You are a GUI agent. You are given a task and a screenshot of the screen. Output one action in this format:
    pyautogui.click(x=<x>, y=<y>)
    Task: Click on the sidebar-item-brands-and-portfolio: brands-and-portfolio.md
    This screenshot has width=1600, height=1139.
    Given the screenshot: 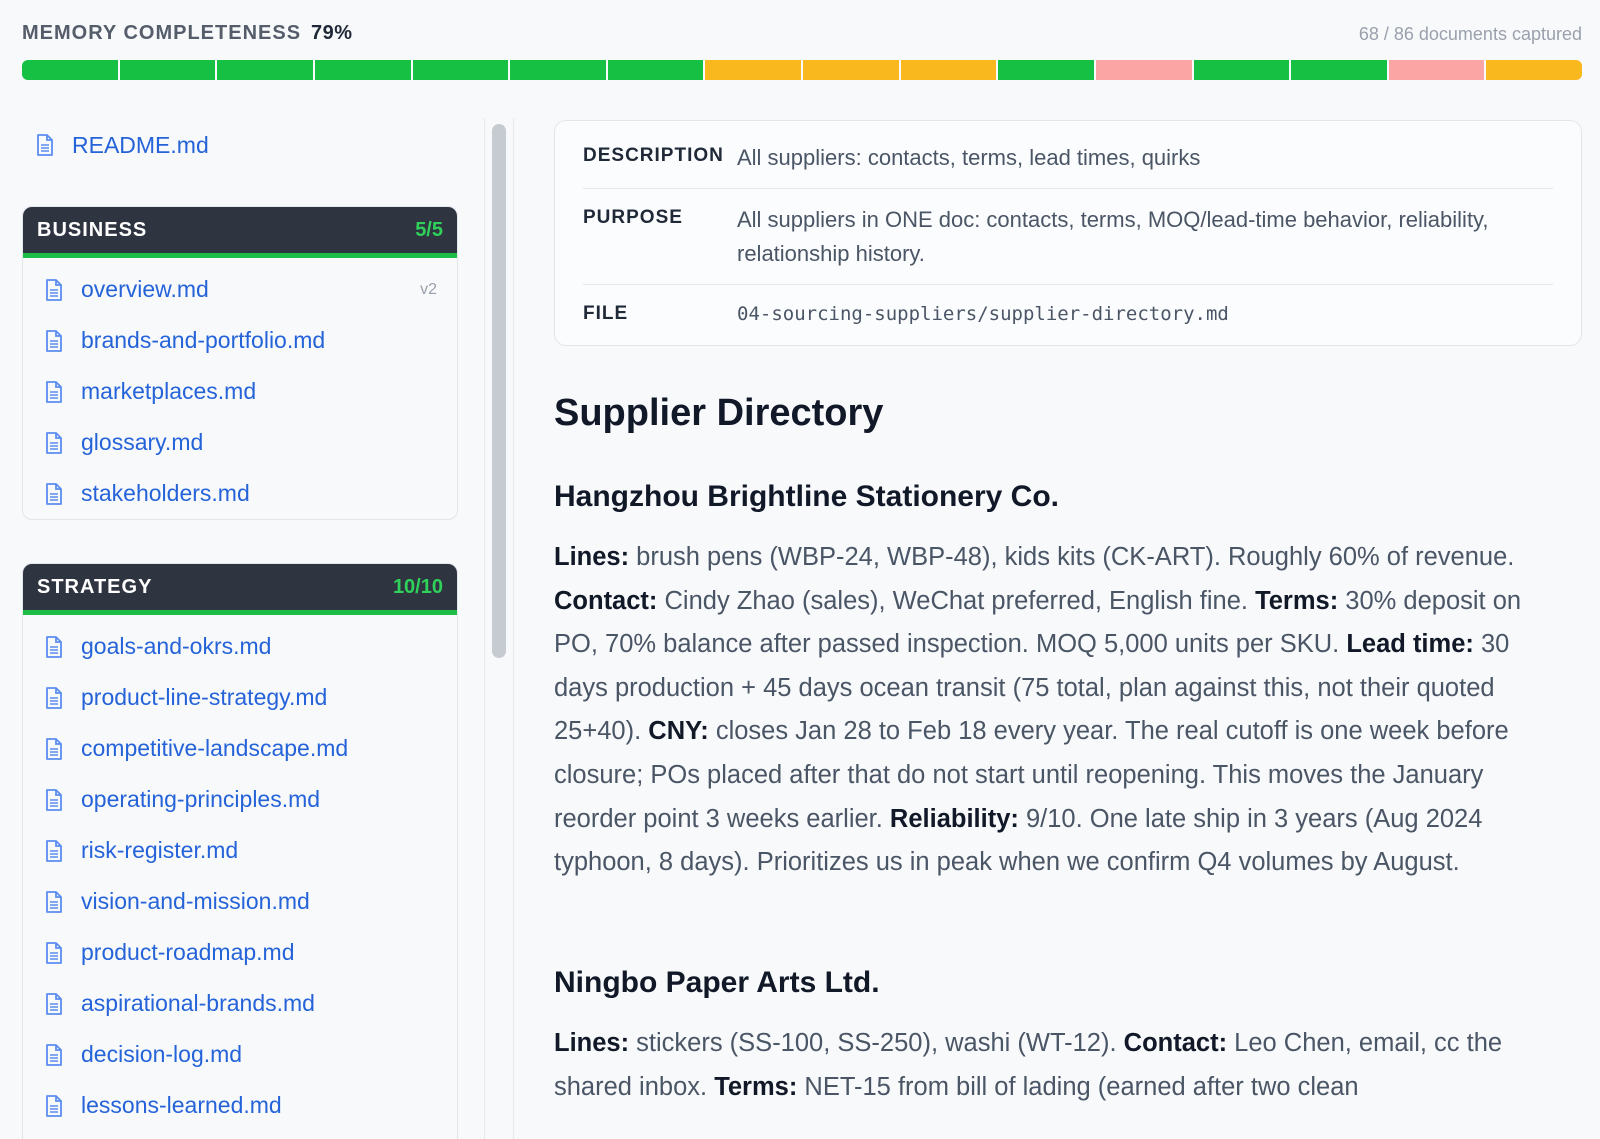 What is the action you would take?
    pyautogui.click(x=240, y=340)
    